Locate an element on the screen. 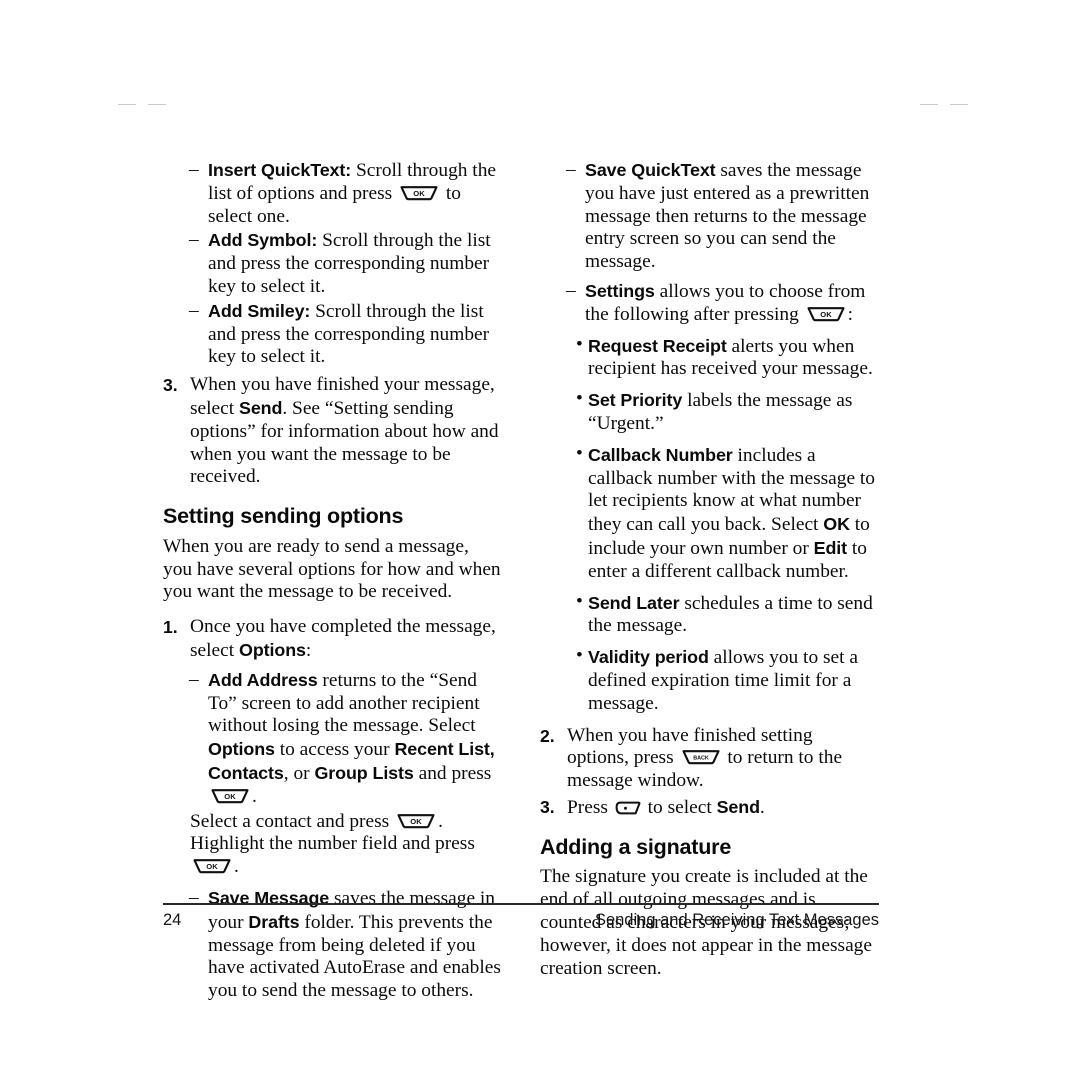  back-key-icon: BACK is located at coordinates (701, 756).